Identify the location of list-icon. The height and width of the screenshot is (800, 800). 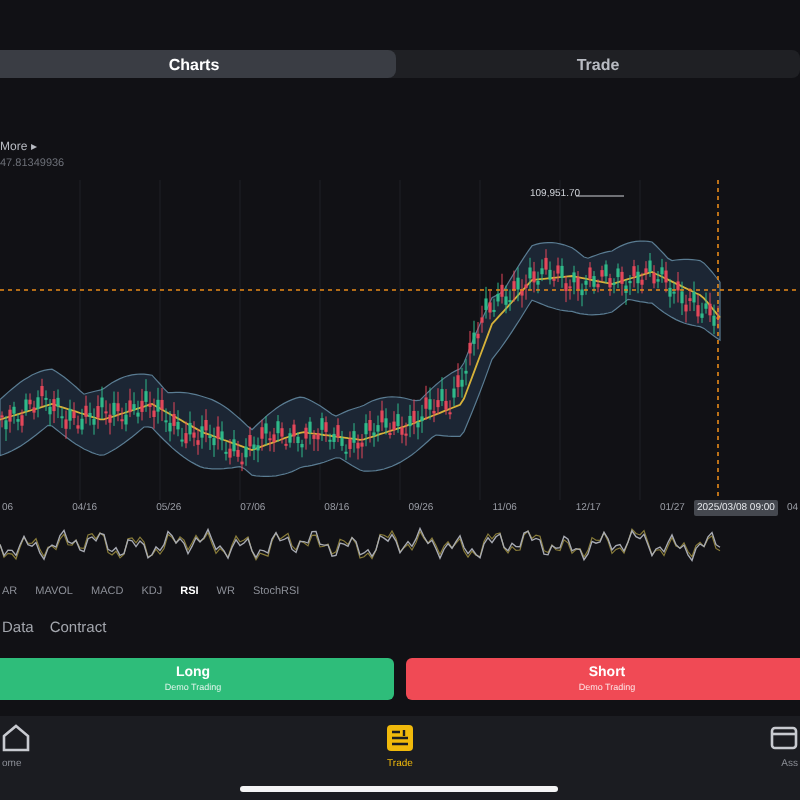
(400, 738).